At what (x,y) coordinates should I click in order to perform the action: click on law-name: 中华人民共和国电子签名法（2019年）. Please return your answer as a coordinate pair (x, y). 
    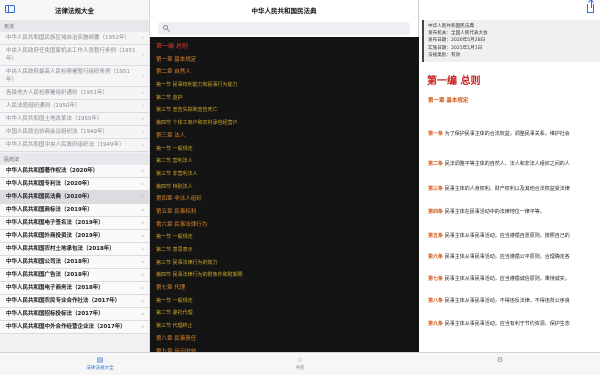
    Looking at the image, I should click on (55, 223).